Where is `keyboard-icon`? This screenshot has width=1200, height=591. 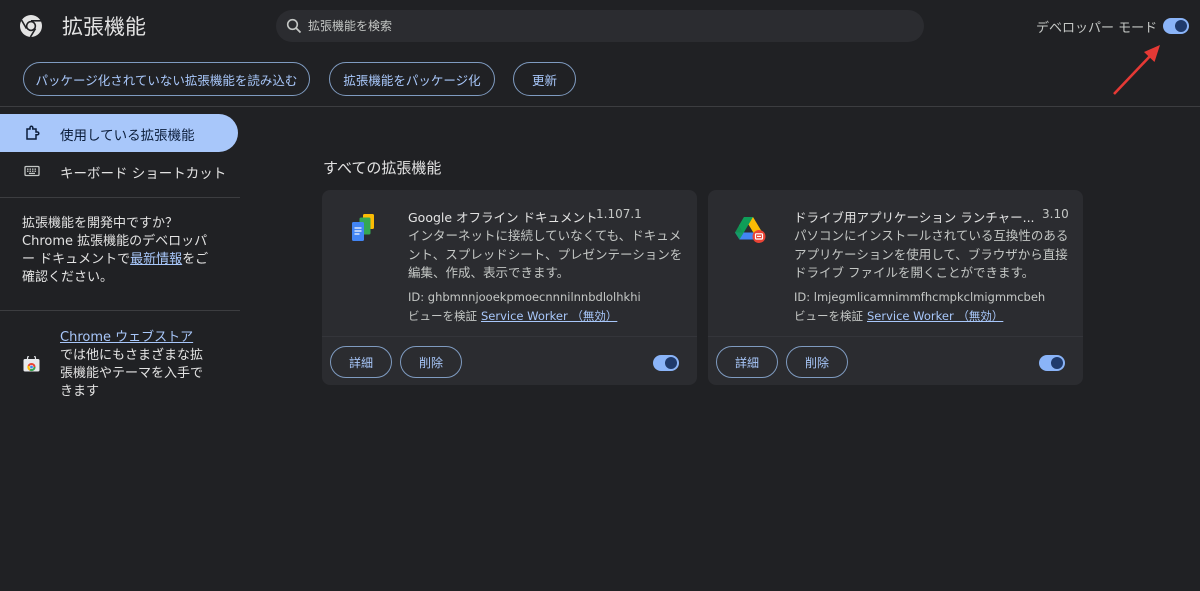 keyboard-icon is located at coordinates (32, 171).